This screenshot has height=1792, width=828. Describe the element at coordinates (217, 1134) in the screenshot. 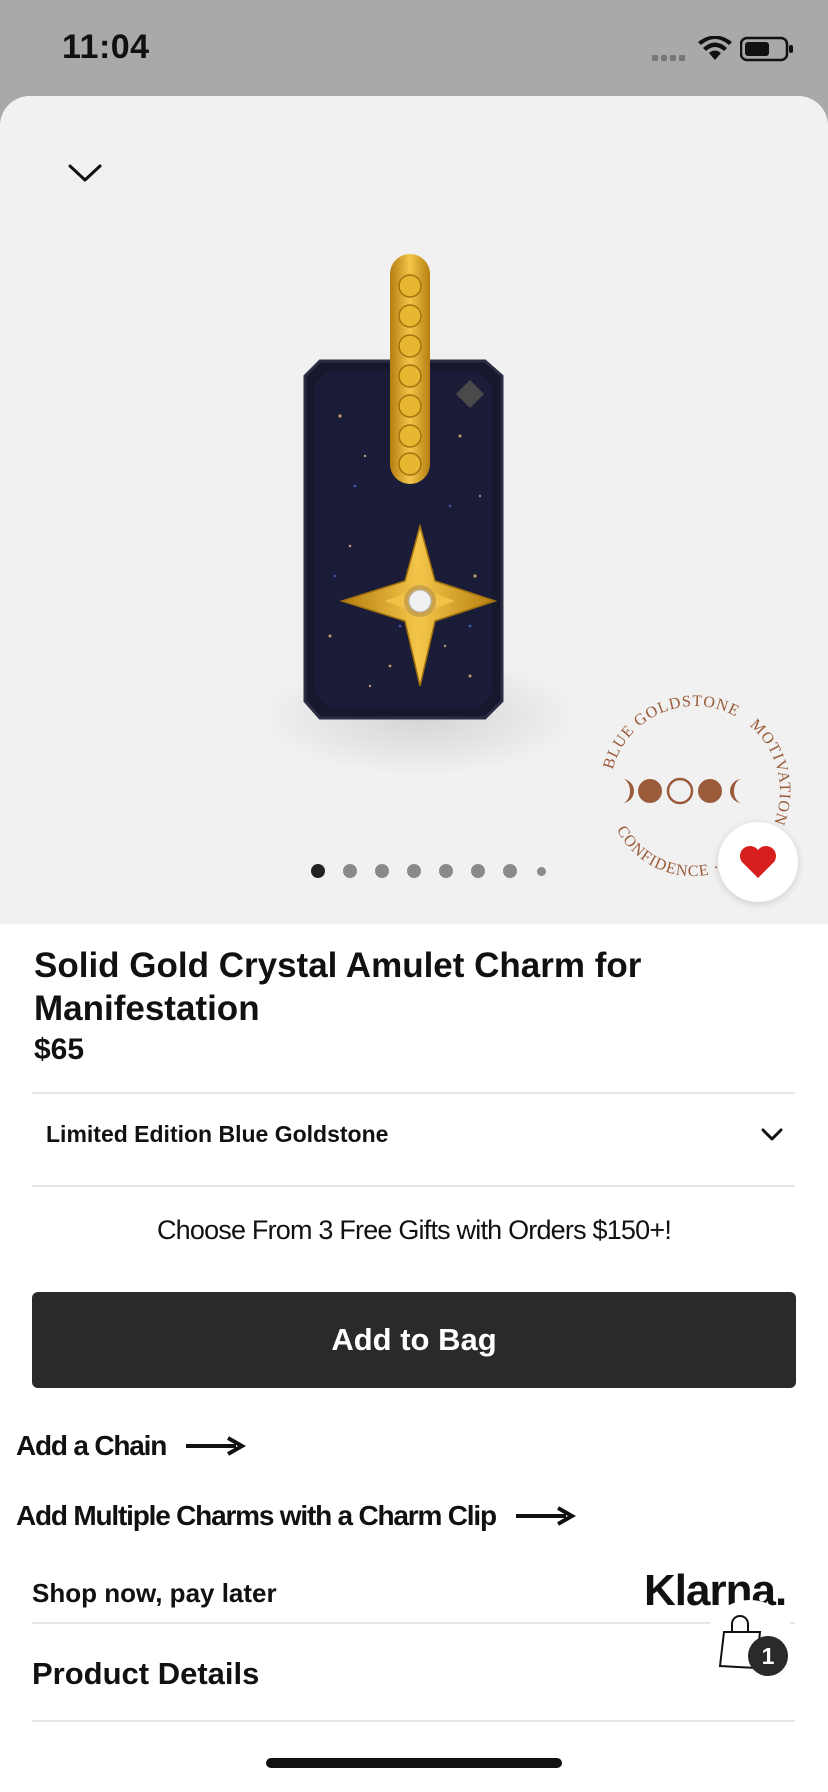

I see `variant-selected-label: Limited Edition Blue Goldstone` at that location.